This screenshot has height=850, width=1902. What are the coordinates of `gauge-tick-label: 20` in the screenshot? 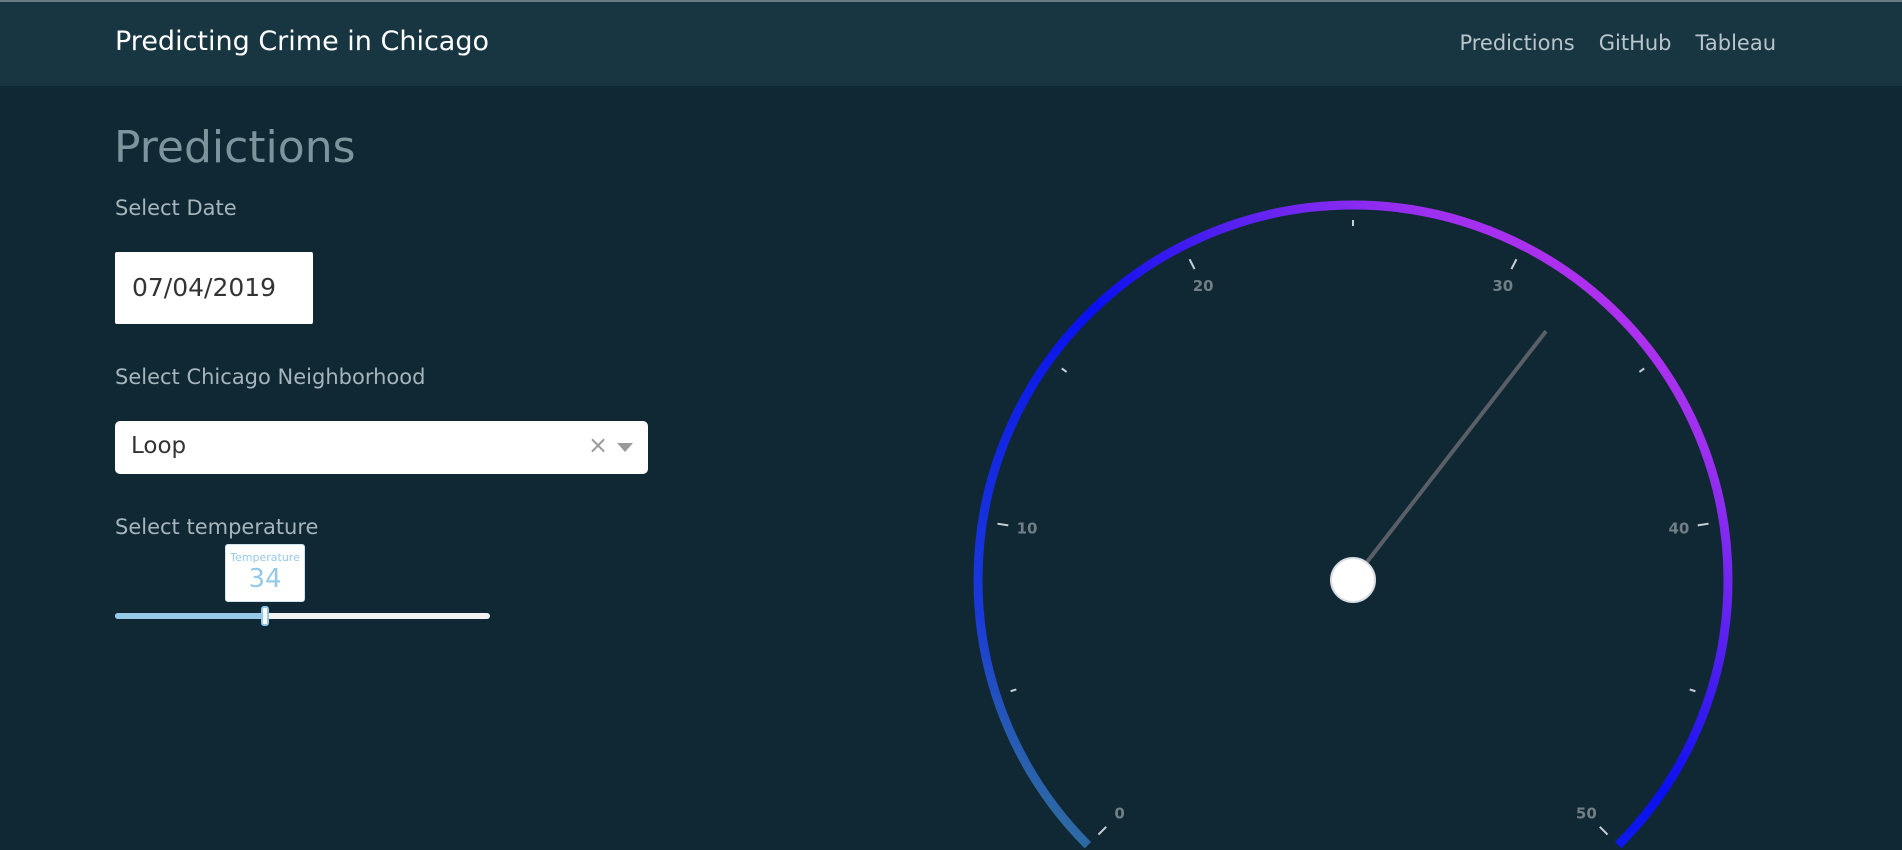 It's located at (1203, 286).